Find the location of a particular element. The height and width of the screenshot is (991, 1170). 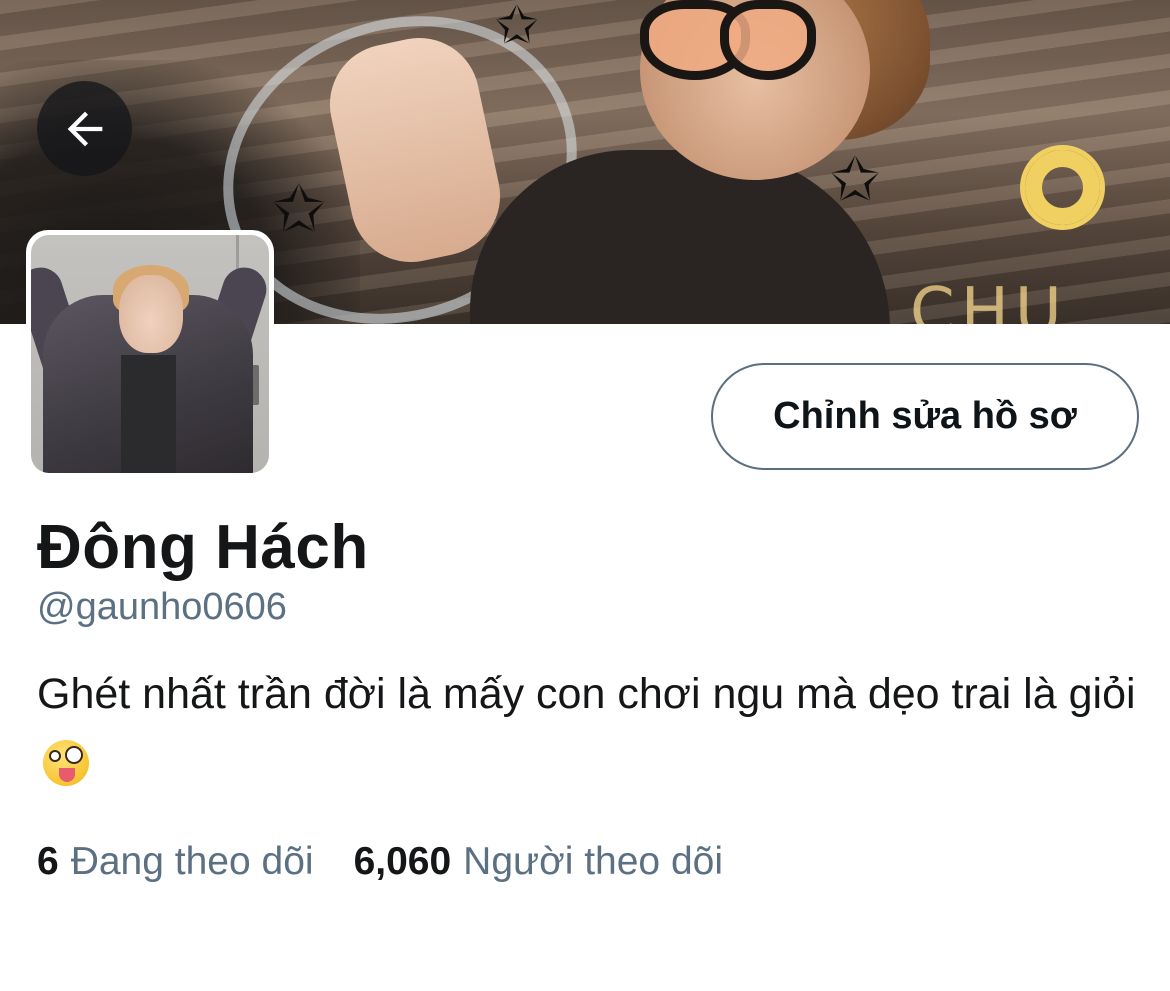

following-label: Đang theo dõi is located at coordinates (192, 861).